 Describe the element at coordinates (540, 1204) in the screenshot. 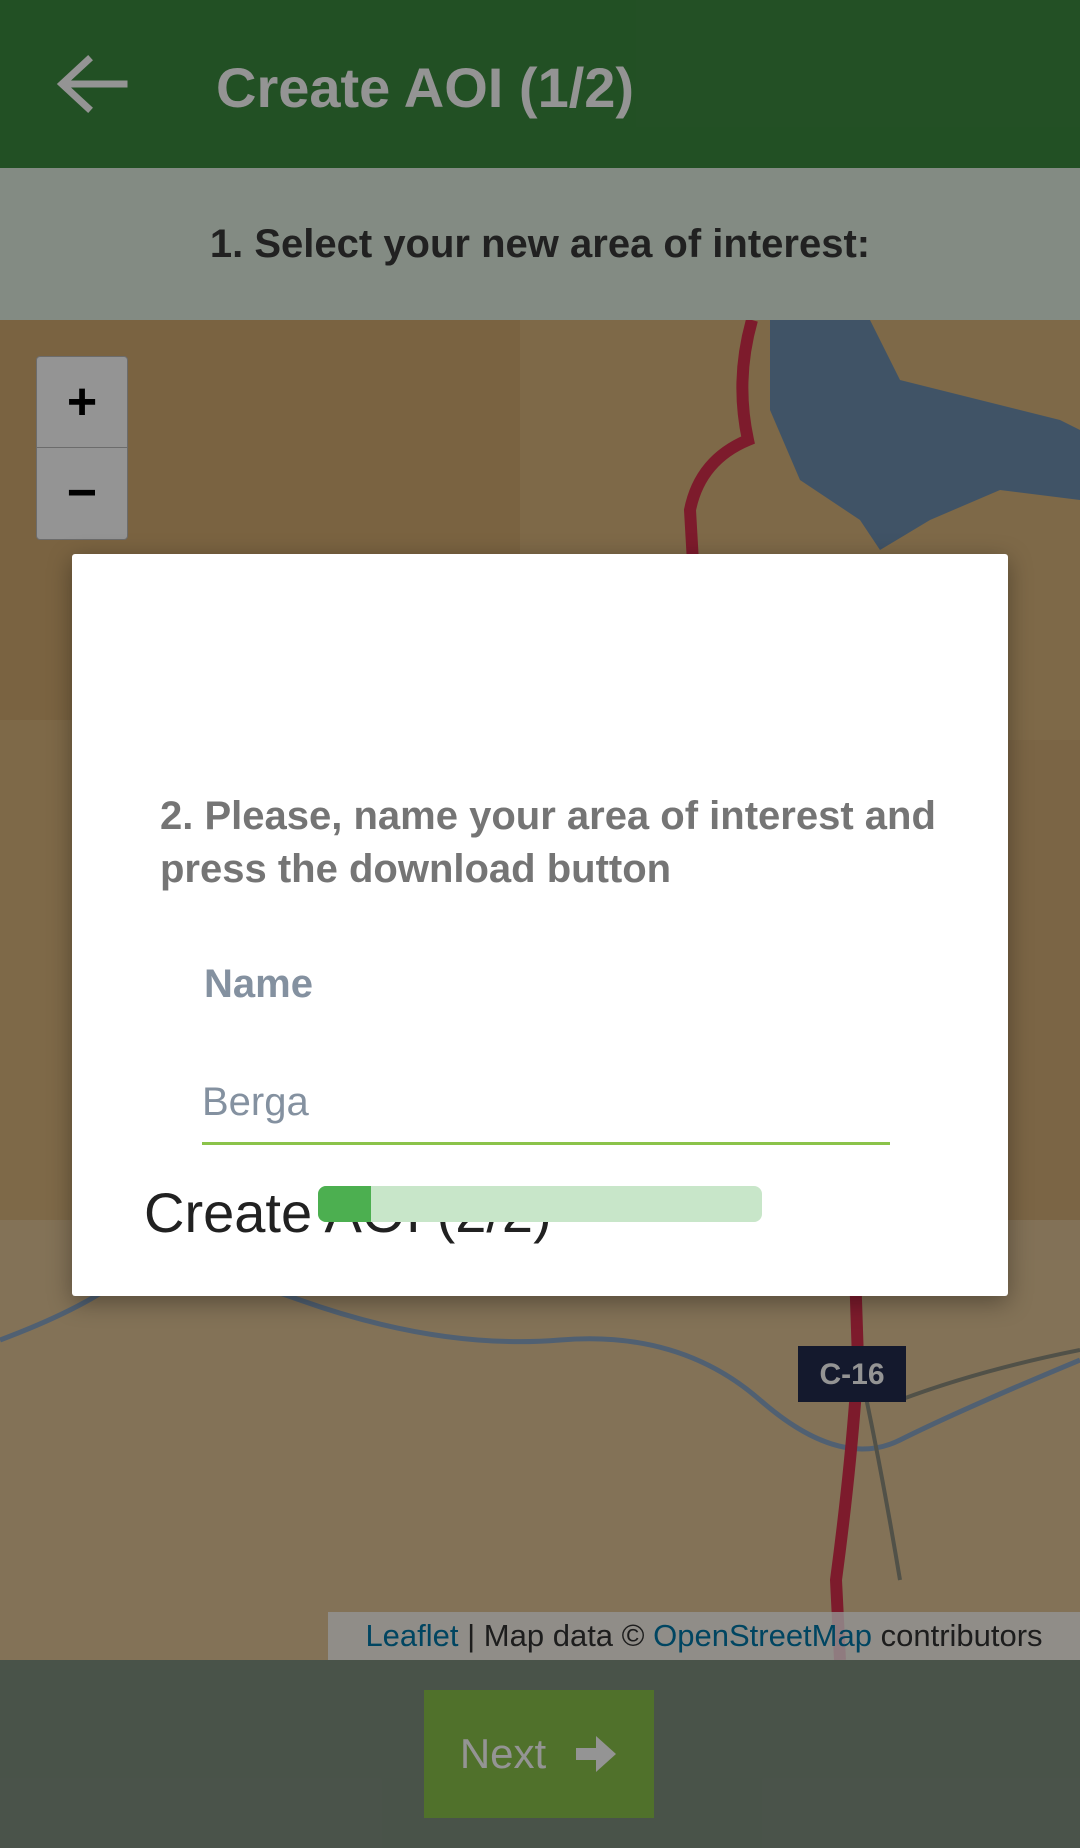

I see `download-progress-bar` at that location.